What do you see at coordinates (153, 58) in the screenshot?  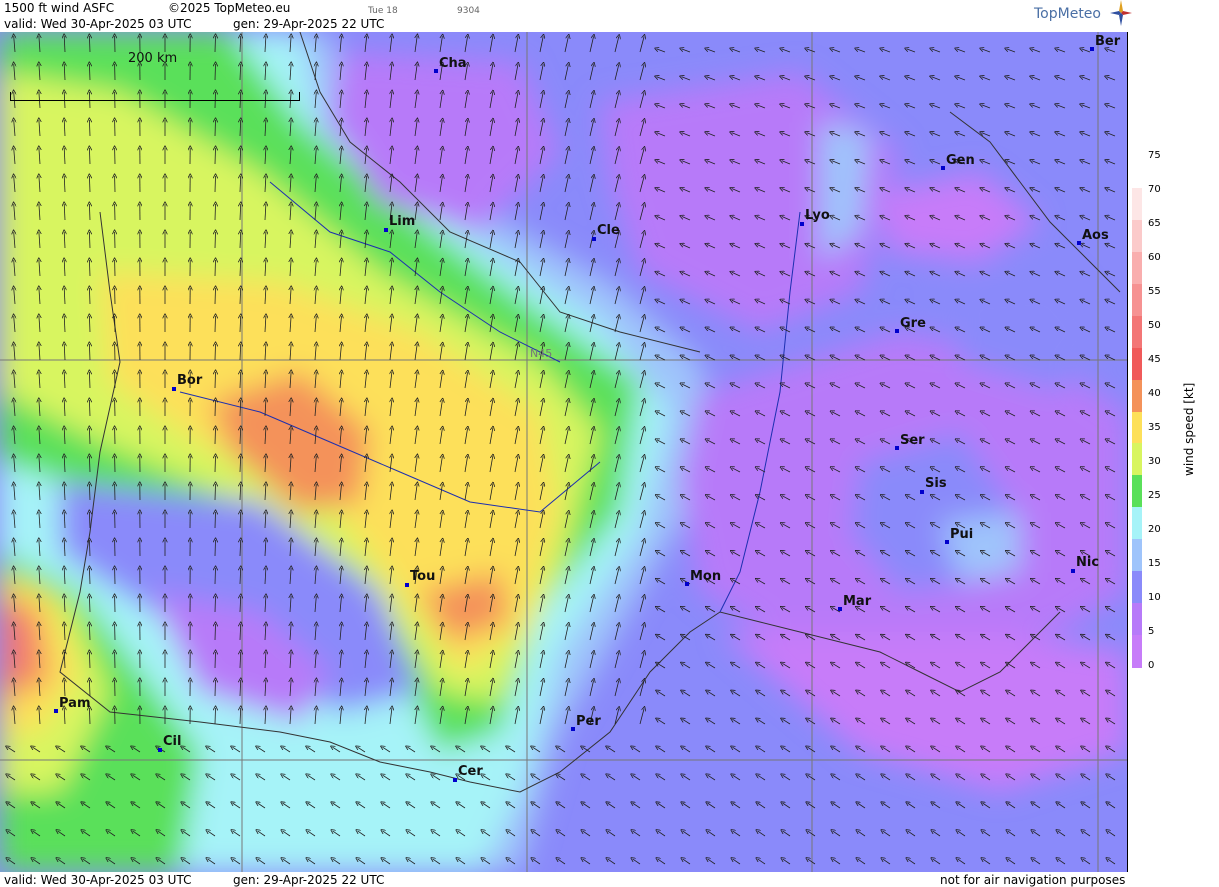 I see `scale-label: 200 km` at bounding box center [153, 58].